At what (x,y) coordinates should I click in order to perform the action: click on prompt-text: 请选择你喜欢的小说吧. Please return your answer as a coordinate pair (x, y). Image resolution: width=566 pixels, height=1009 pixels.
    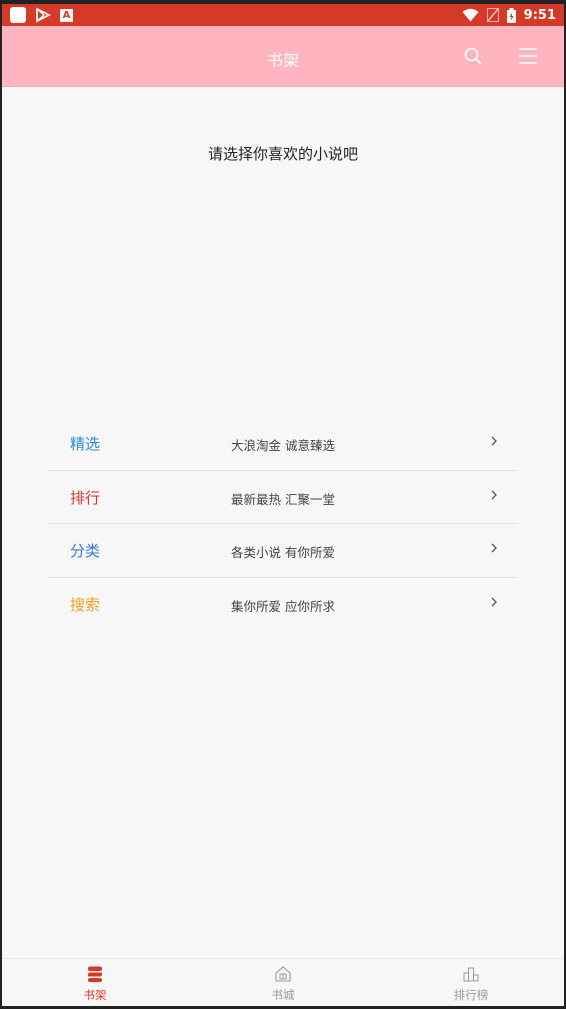
    Looking at the image, I should click on (282, 154).